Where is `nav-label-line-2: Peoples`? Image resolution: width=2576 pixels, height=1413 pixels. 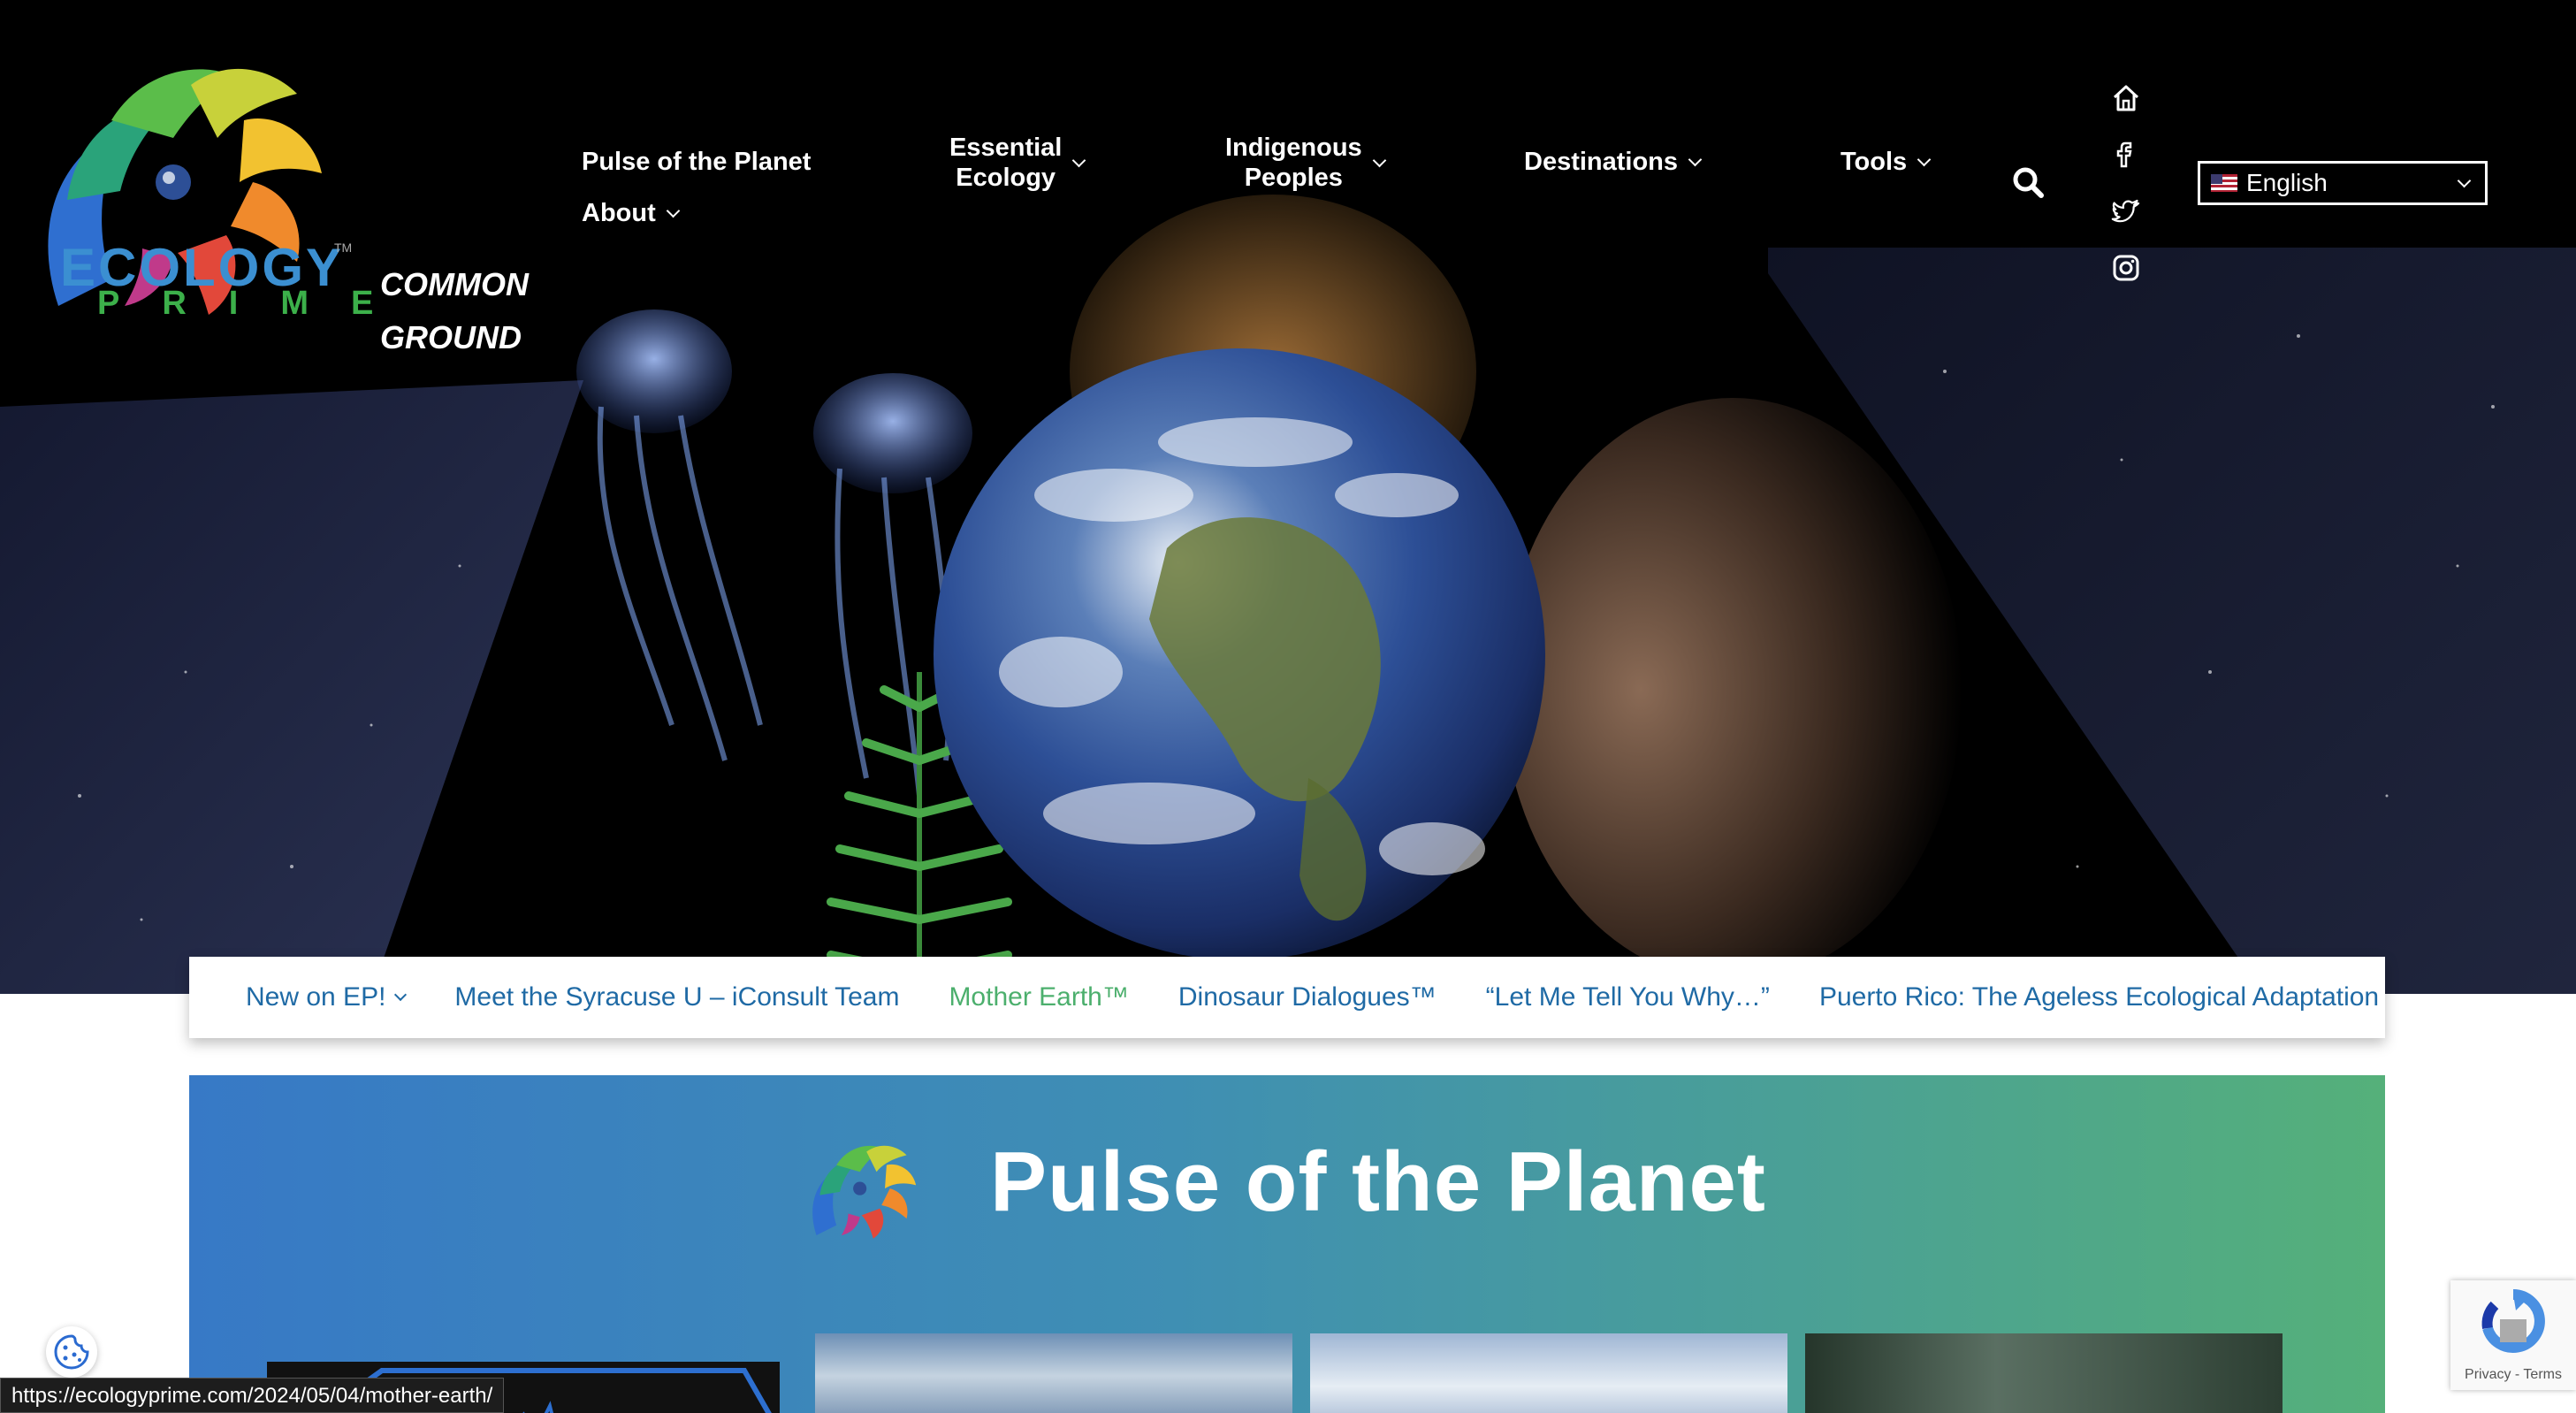
nav-label-line-2: Peoples is located at coordinates (1293, 178).